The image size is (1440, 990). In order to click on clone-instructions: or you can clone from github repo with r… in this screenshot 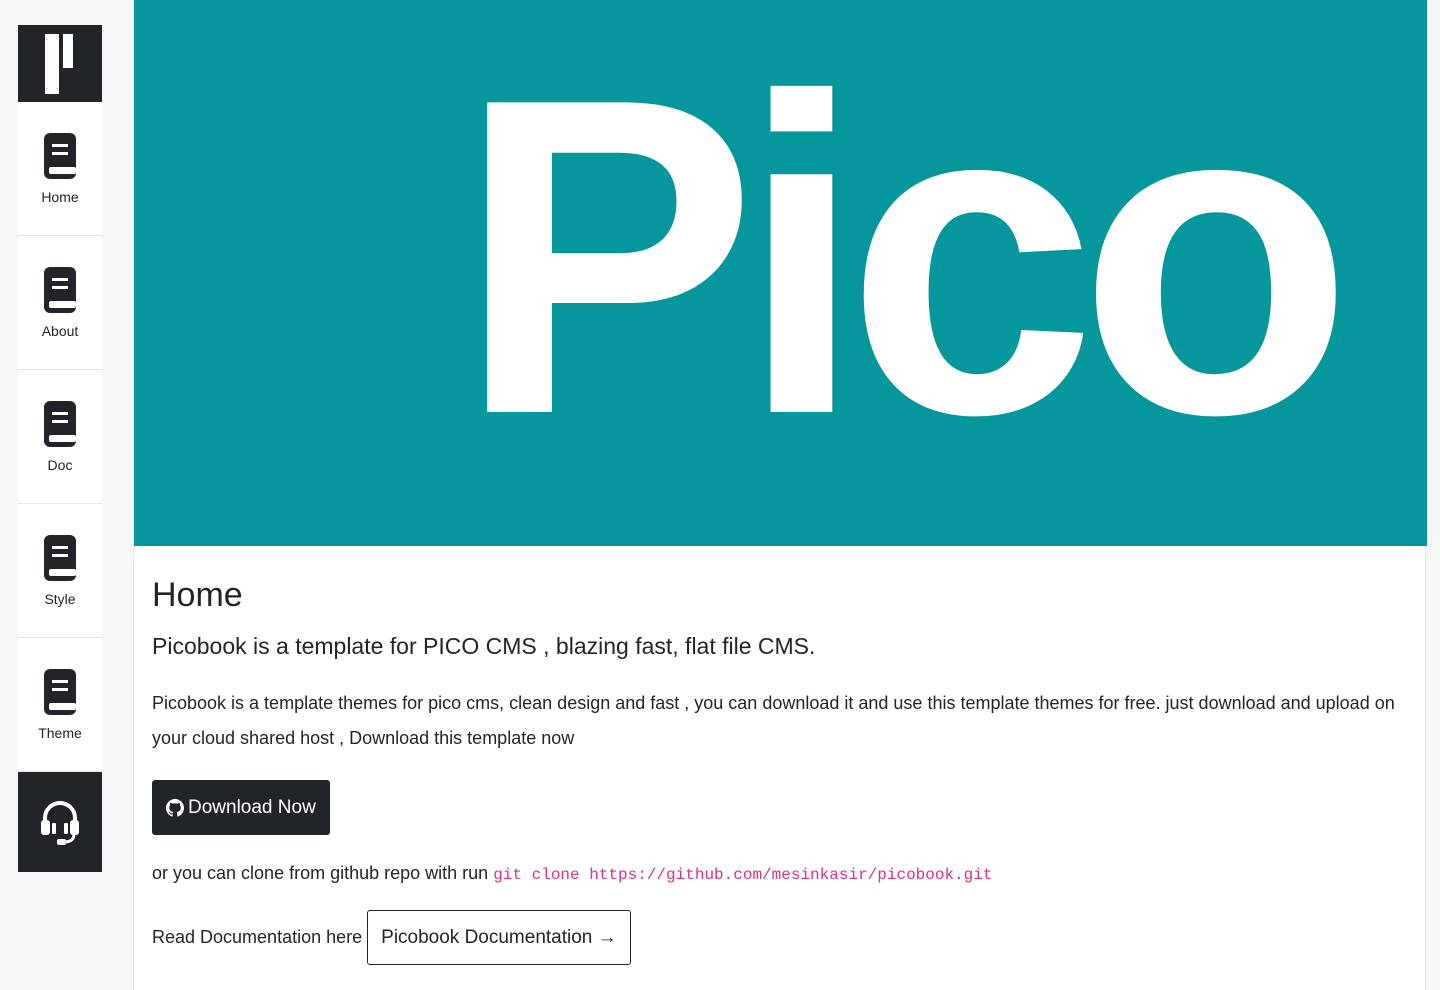, I will do `click(779, 873)`.